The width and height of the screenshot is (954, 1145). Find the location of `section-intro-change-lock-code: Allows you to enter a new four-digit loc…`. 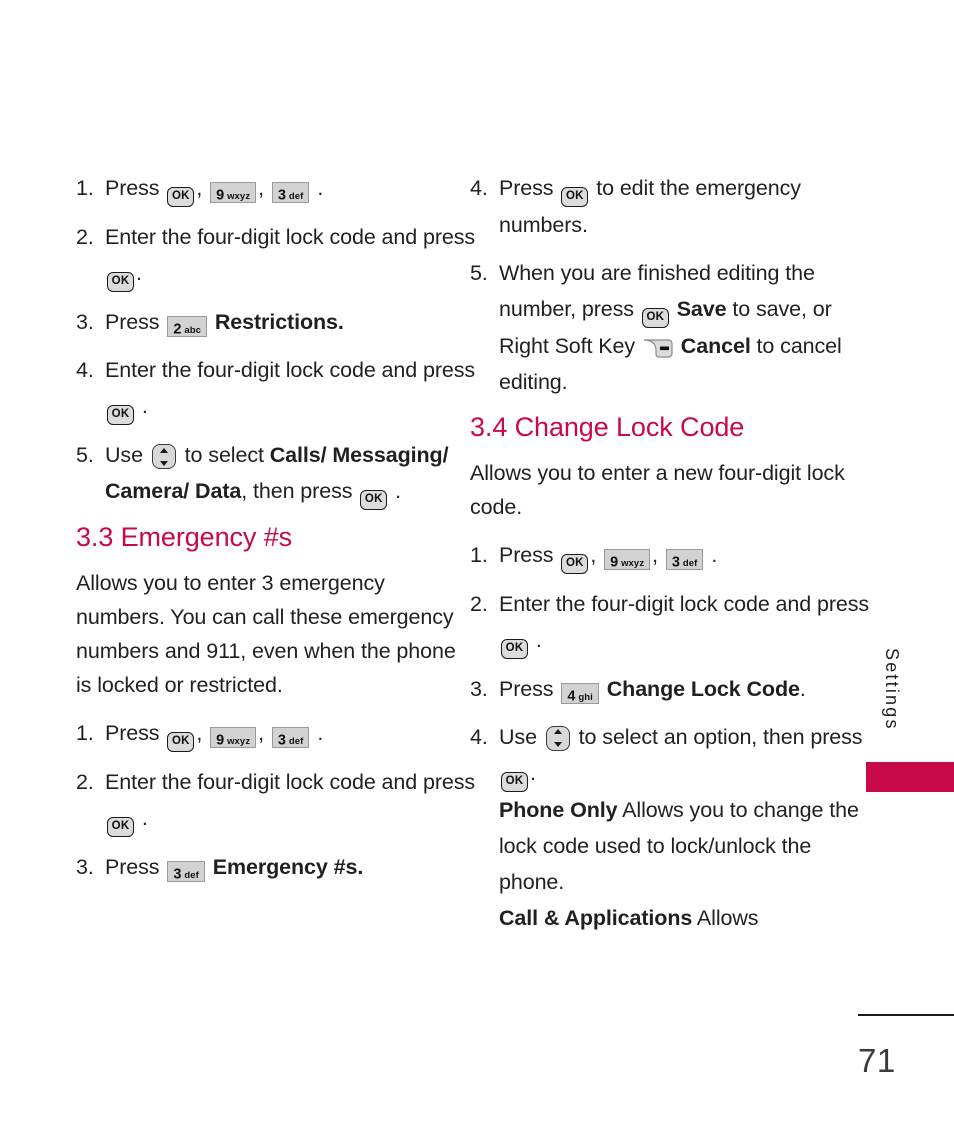

section-intro-change-lock-code: Allows you to enter a new four-digit loc… is located at coordinates (657, 489).